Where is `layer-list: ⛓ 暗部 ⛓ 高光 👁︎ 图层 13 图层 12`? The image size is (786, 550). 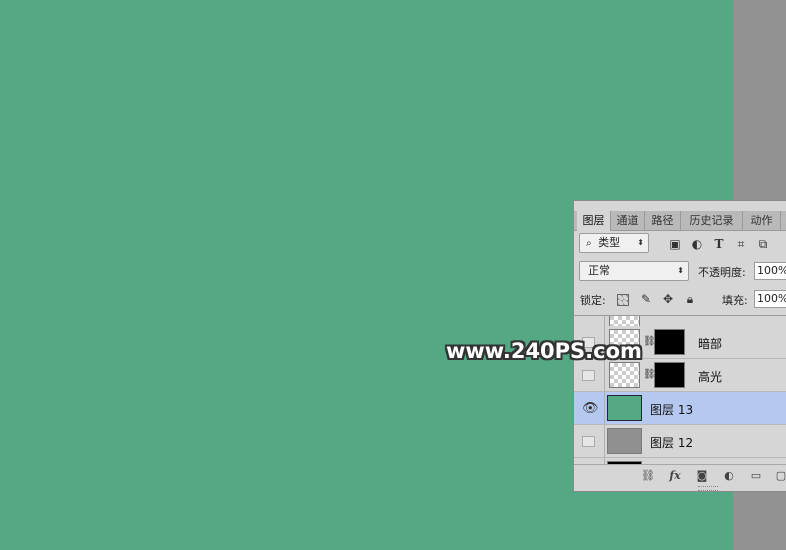
layer-list: ⛓ 暗部 ⛓ 高光 👁︎ 图层 13 图层 12 is located at coordinates (680, 389).